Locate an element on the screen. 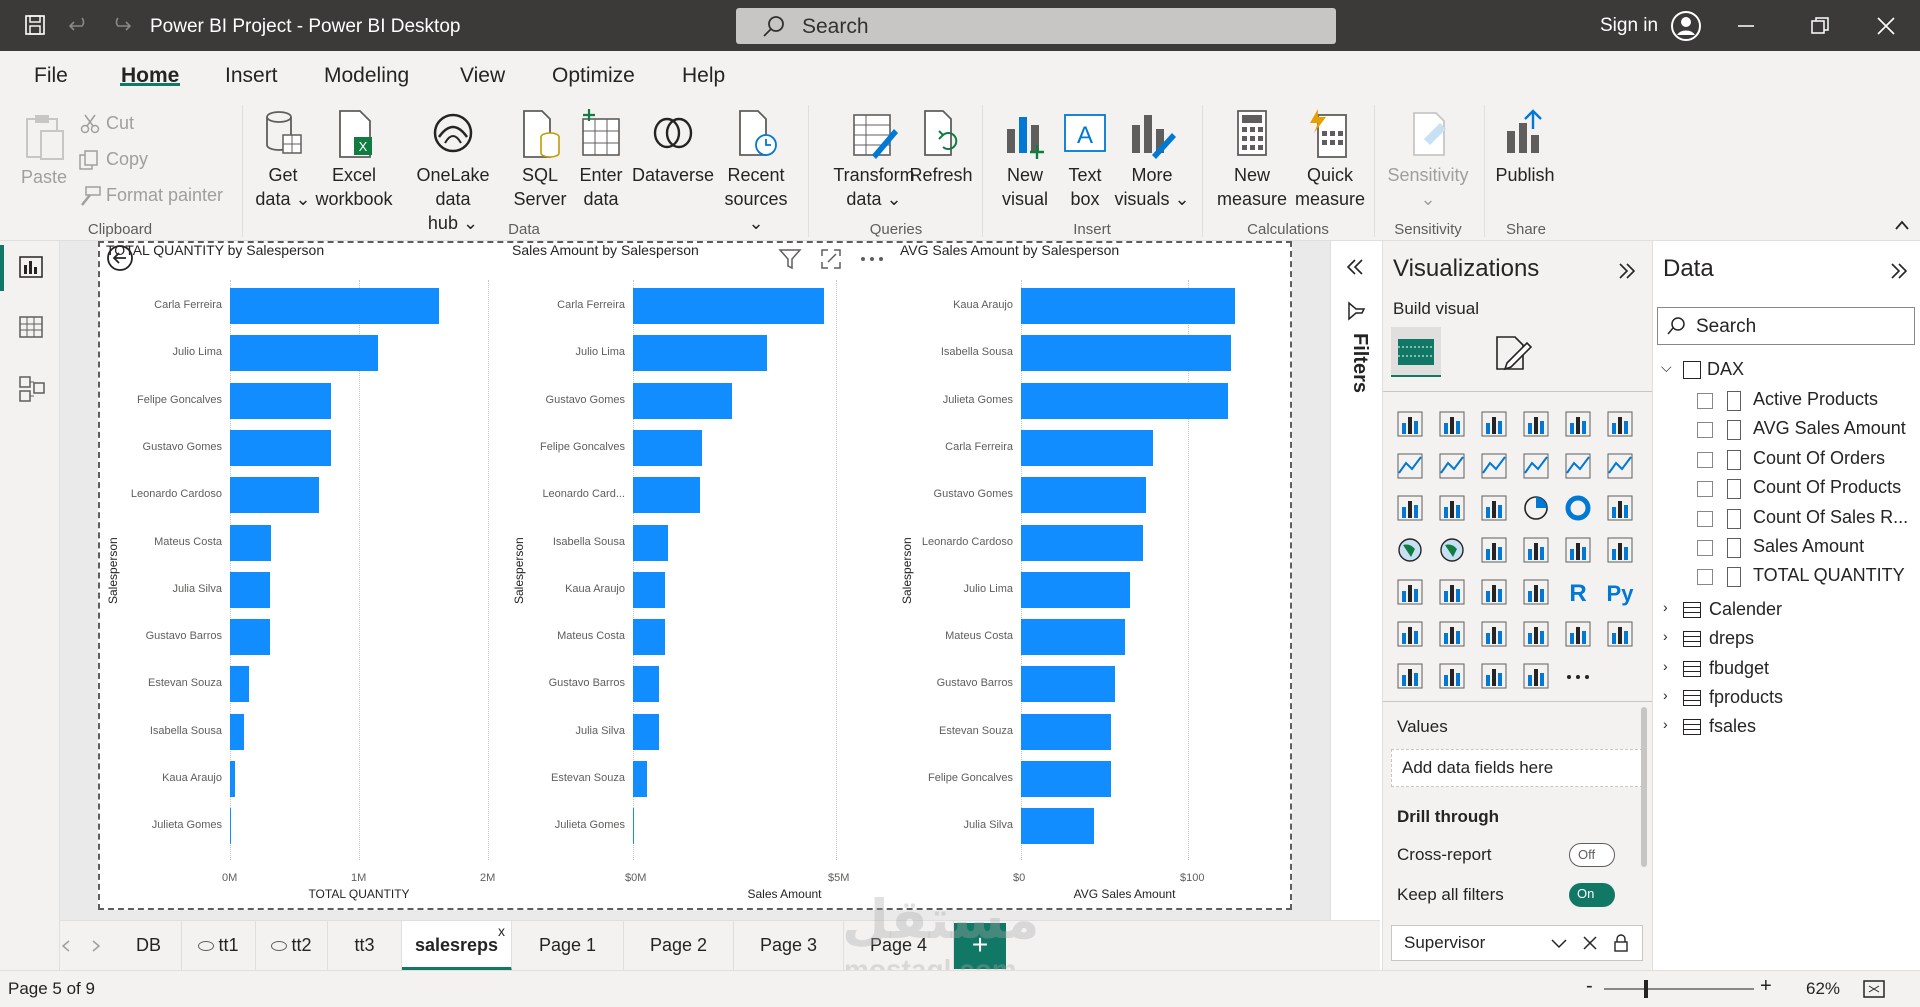  ribbon-visual-icon is located at coordinates (1621, 467).